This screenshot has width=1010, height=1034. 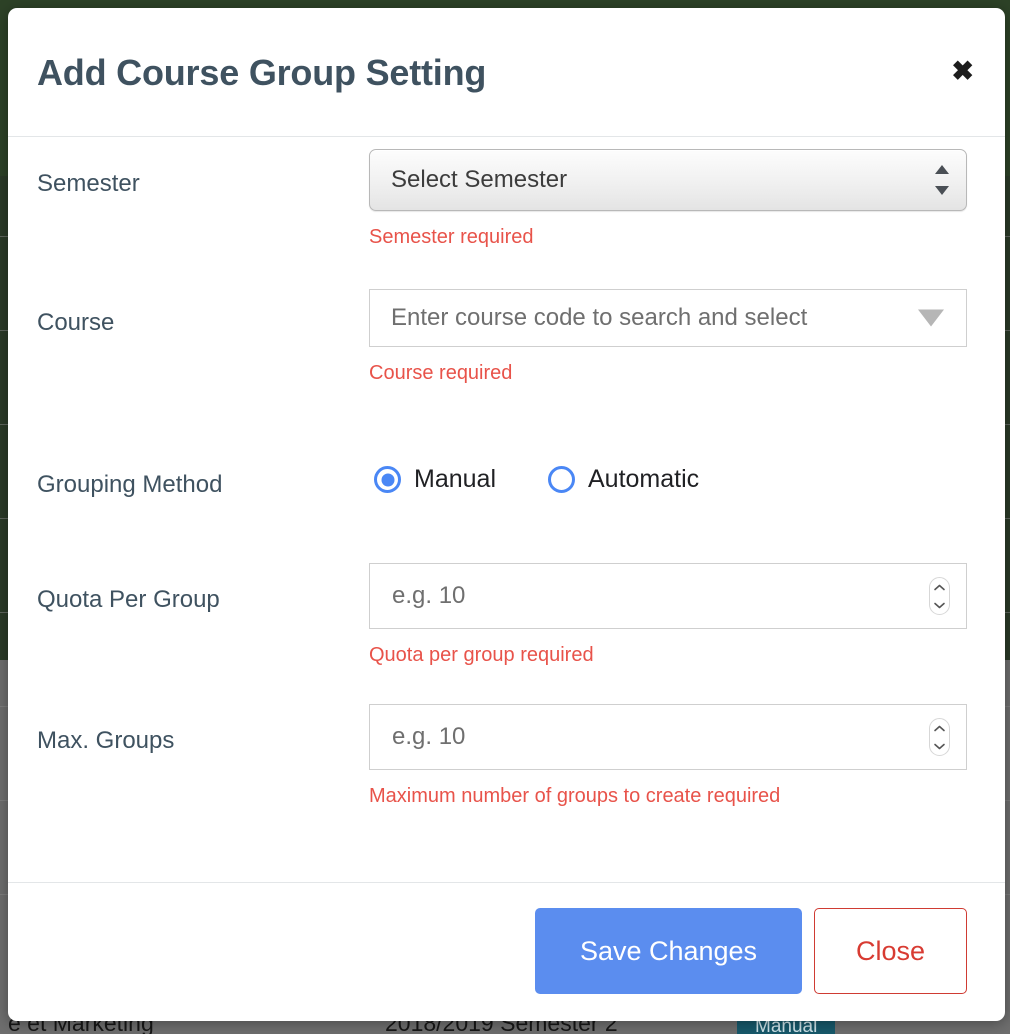 What do you see at coordinates (441, 373) in the screenshot?
I see `course-error: Course required` at bounding box center [441, 373].